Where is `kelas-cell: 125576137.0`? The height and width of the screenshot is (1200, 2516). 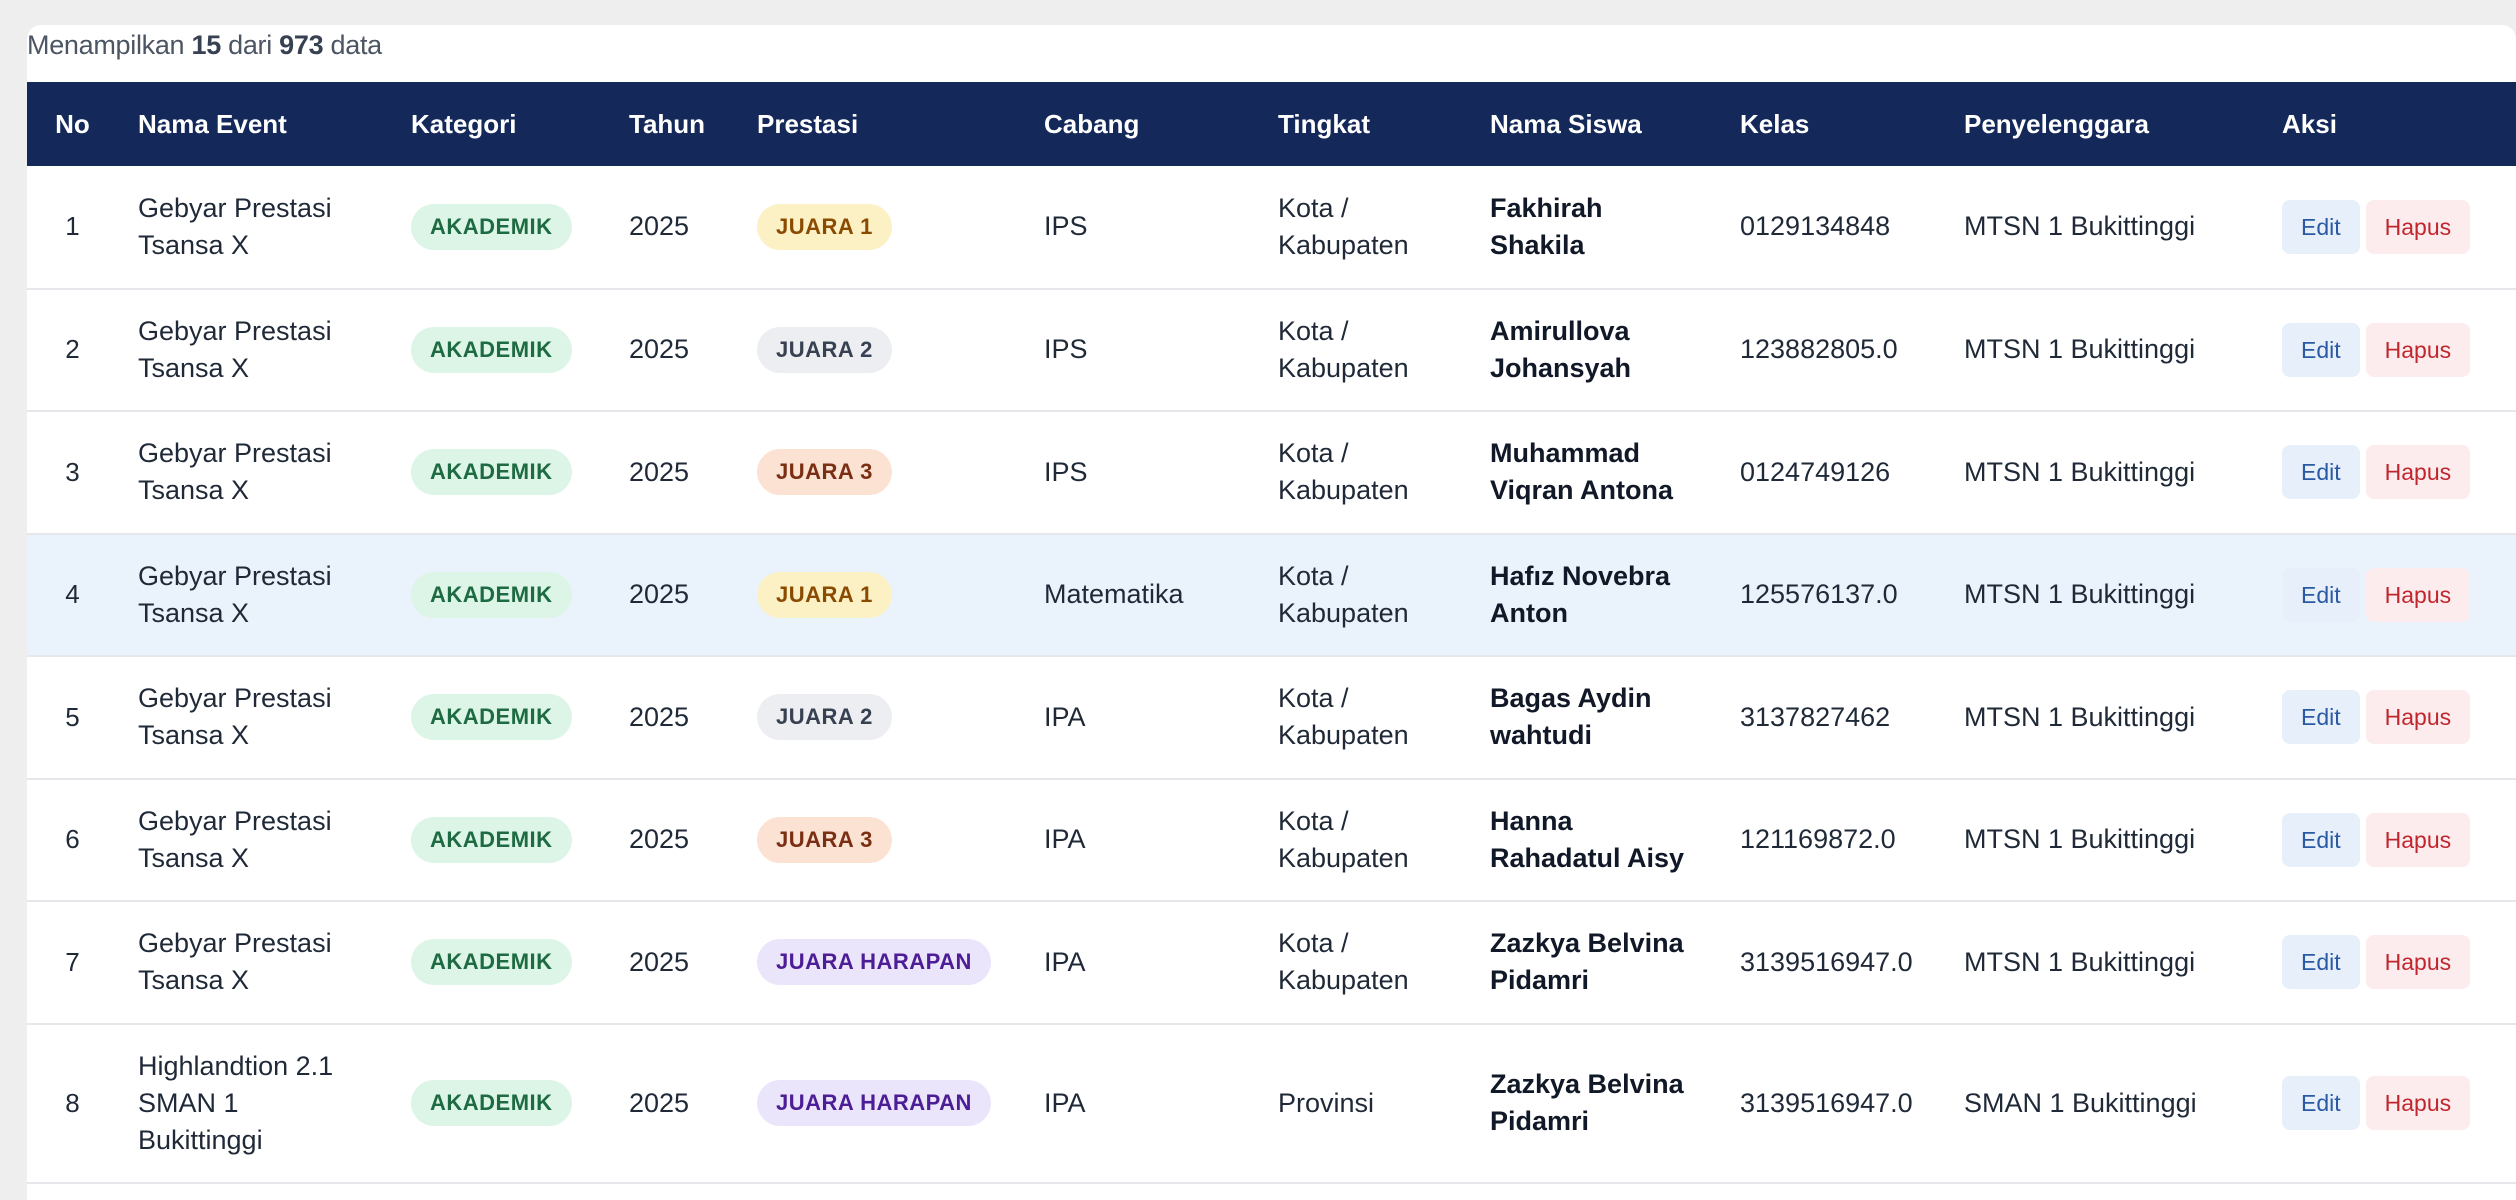 kelas-cell: 125576137.0 is located at coordinates (1819, 594).